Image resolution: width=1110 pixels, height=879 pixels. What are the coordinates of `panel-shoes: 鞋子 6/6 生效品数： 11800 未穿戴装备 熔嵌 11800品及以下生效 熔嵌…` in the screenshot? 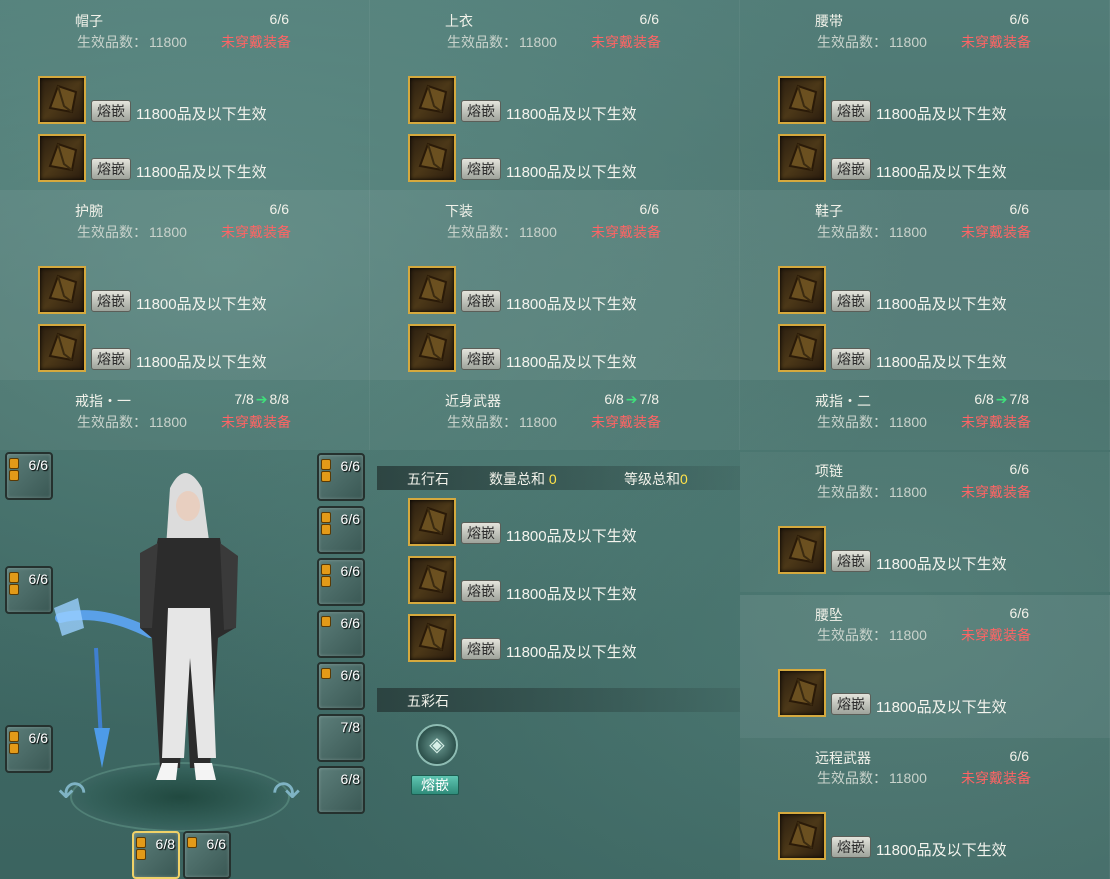 It's located at (925, 285).